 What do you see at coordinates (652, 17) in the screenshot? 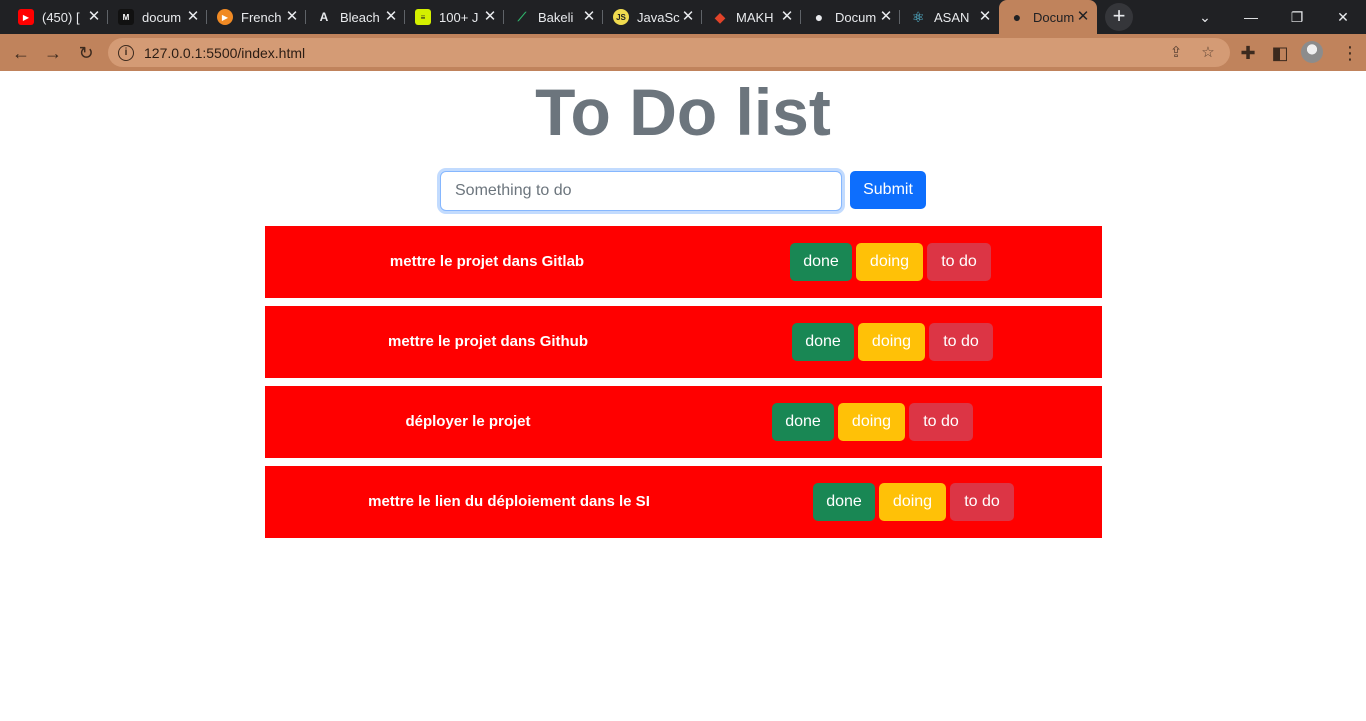
I see `tab-javascript: JS JavaSc ✕` at bounding box center [652, 17].